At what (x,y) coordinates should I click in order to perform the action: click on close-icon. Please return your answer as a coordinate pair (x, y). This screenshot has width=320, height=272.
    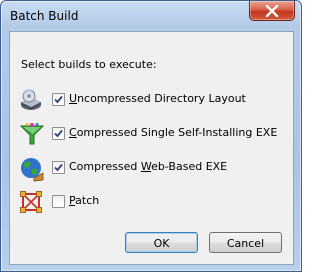
    Looking at the image, I should click on (272, 11).